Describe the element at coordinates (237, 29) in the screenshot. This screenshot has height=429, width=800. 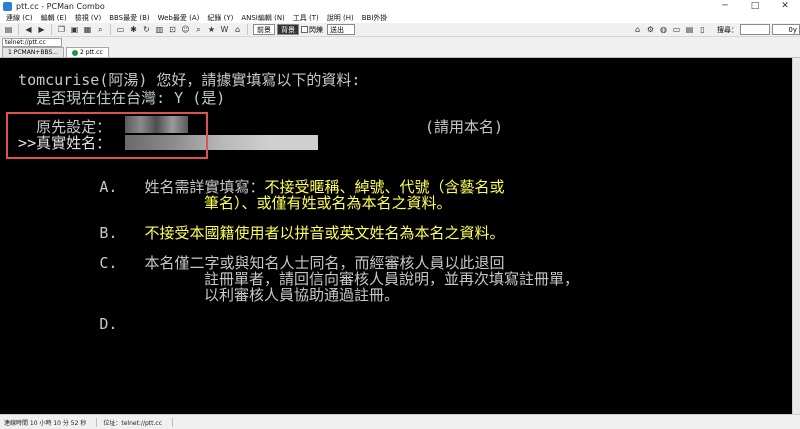
I see `home-icon: ⌂` at that location.